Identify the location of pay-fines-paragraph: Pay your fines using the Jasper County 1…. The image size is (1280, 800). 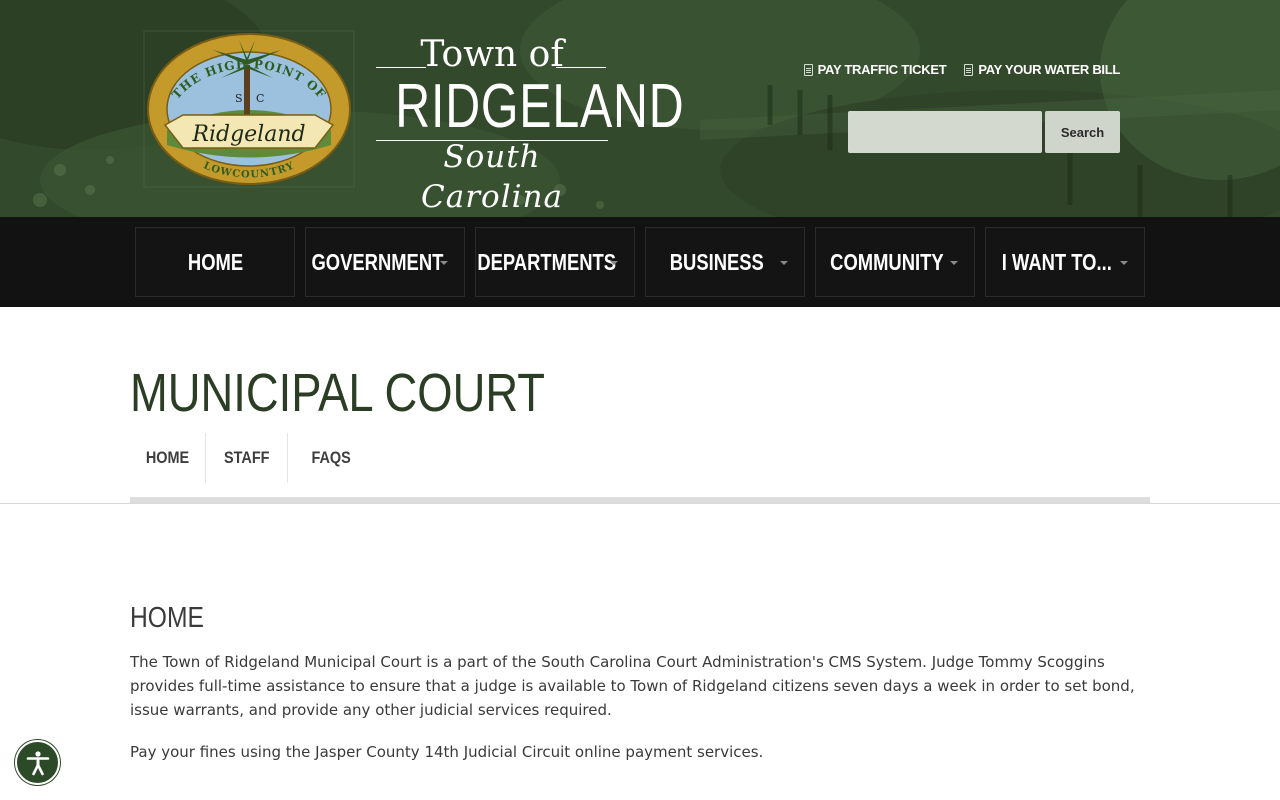
(447, 752).